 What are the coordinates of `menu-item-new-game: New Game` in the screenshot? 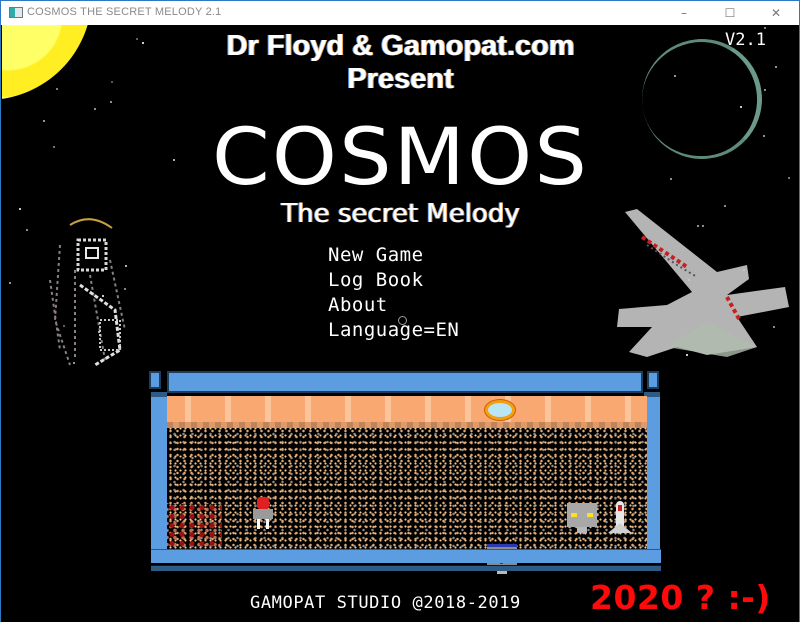 It's located at (393, 255).